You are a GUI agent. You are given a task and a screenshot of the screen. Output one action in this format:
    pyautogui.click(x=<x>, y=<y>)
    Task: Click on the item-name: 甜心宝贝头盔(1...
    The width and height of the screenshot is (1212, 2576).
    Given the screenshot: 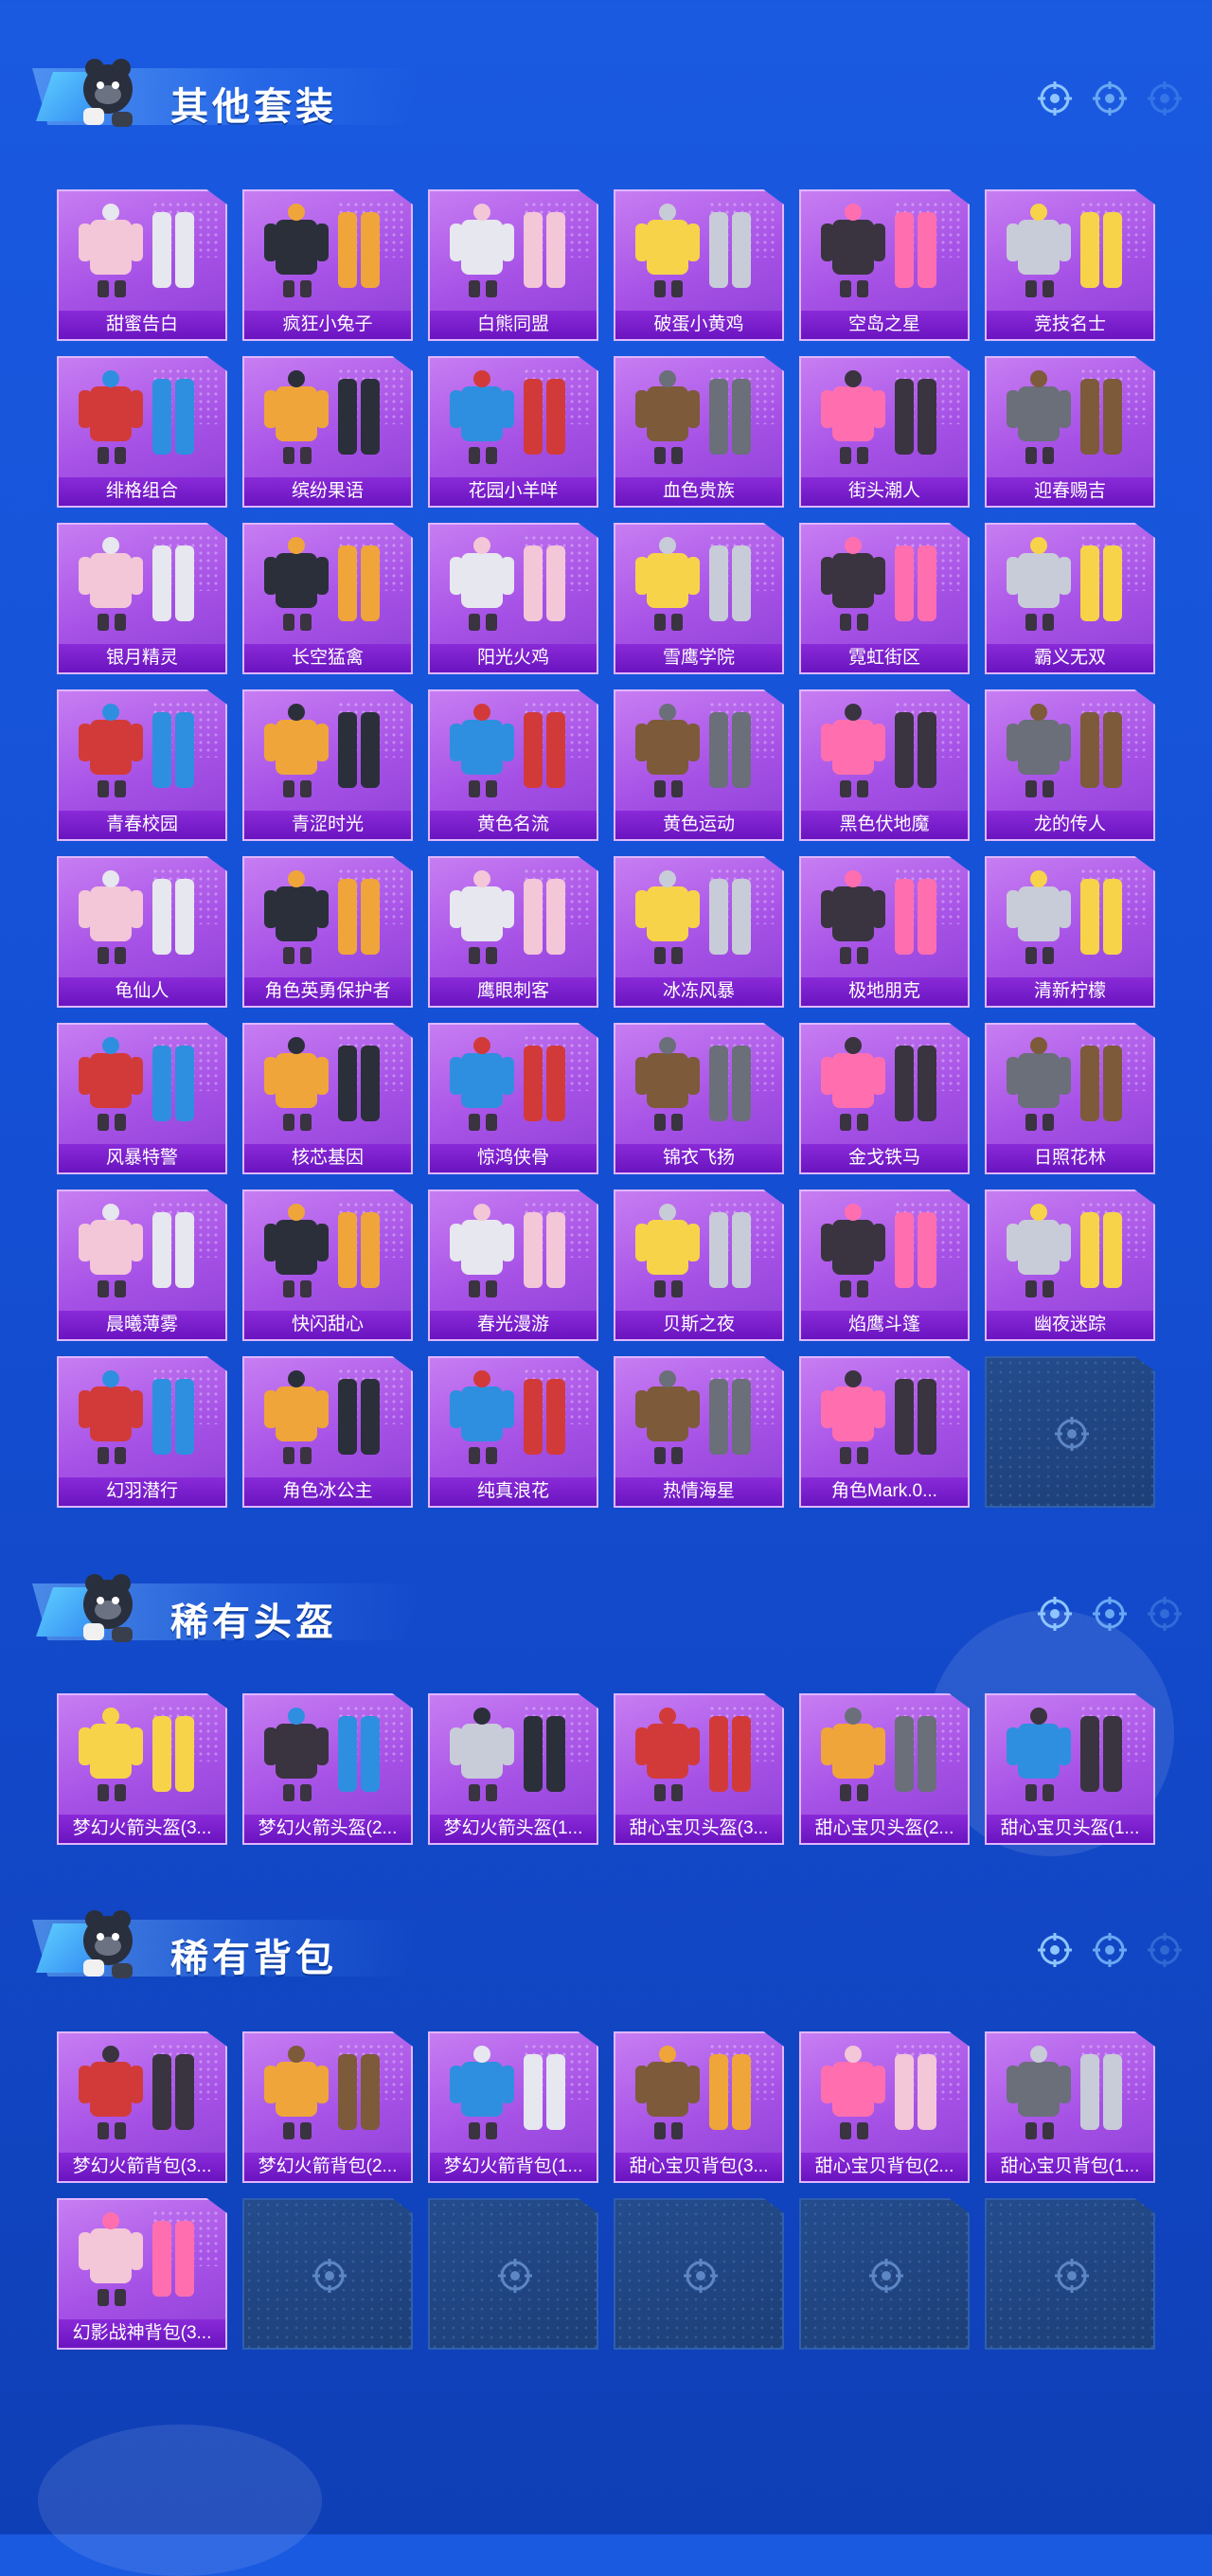 What is the action you would take?
    pyautogui.click(x=1070, y=1829)
    